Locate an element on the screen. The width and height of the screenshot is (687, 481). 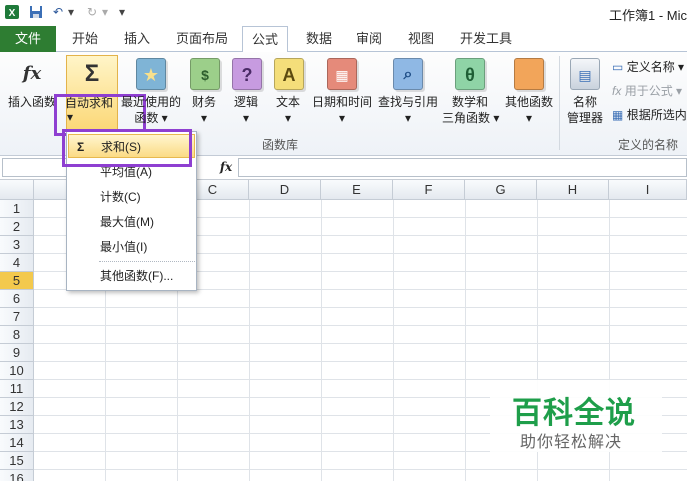
select-all-corner is located at coordinates (17, 190).